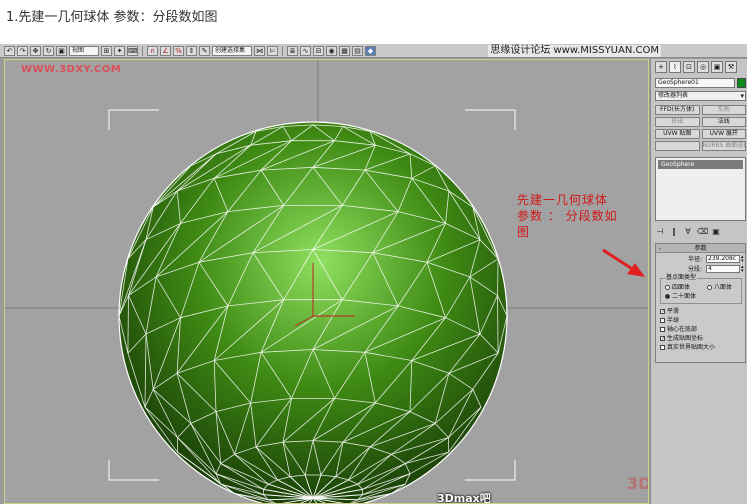  Describe the element at coordinates (701, 289) in the screenshot. I see `base-type-group: 基点面类型 四面体 八面体 二十面体` at that location.